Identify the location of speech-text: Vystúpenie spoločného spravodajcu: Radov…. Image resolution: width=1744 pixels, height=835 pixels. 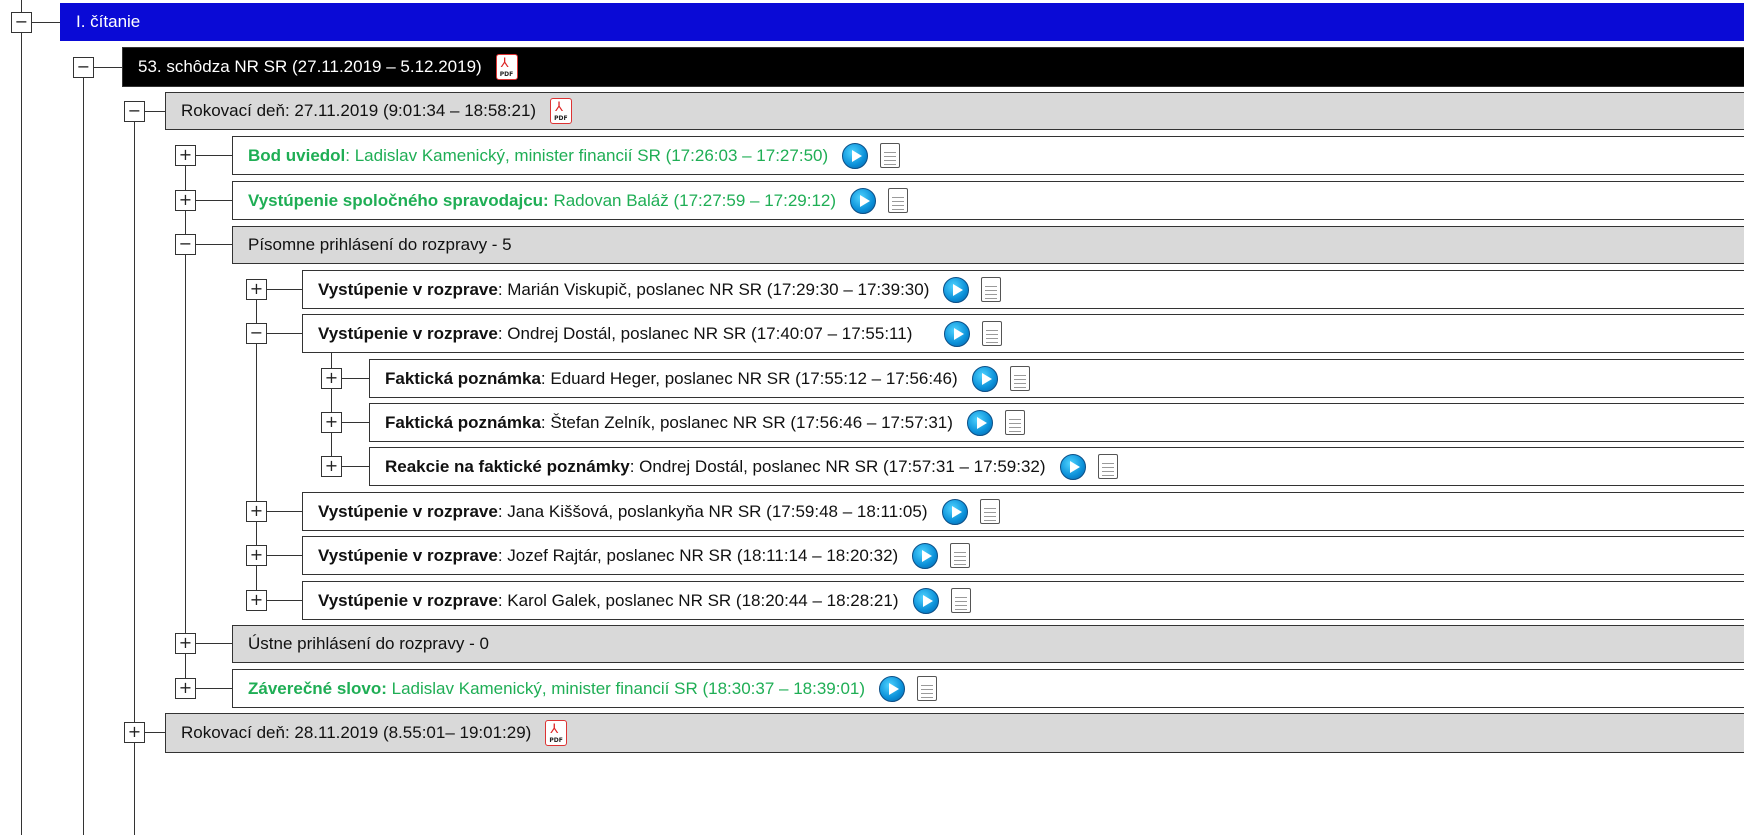
(542, 200).